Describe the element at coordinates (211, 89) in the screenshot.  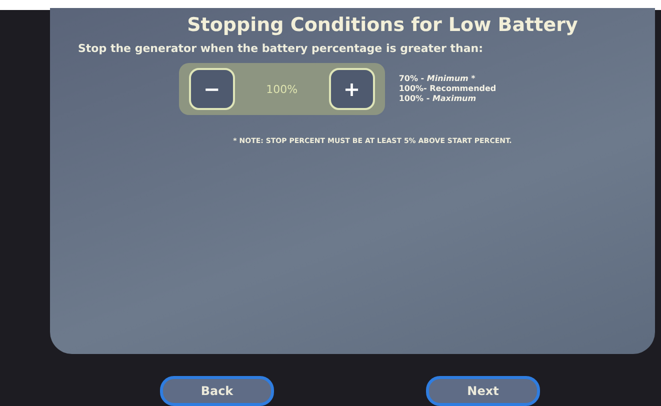
I see `decrement-button: −` at that location.